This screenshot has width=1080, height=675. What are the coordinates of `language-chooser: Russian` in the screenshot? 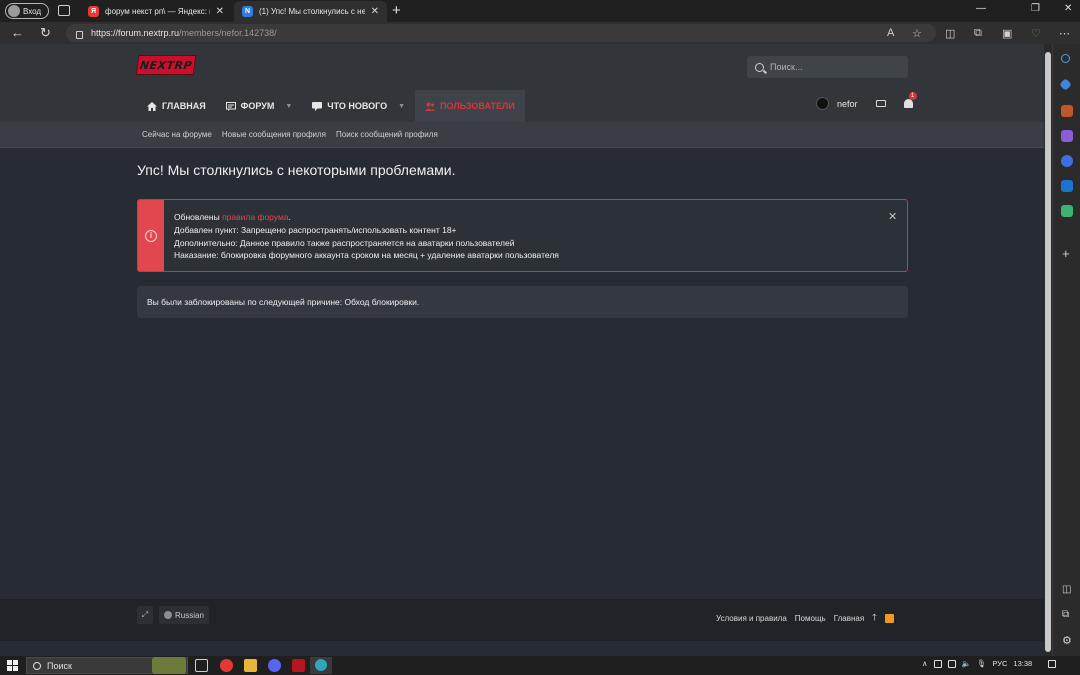 It's located at (184, 615).